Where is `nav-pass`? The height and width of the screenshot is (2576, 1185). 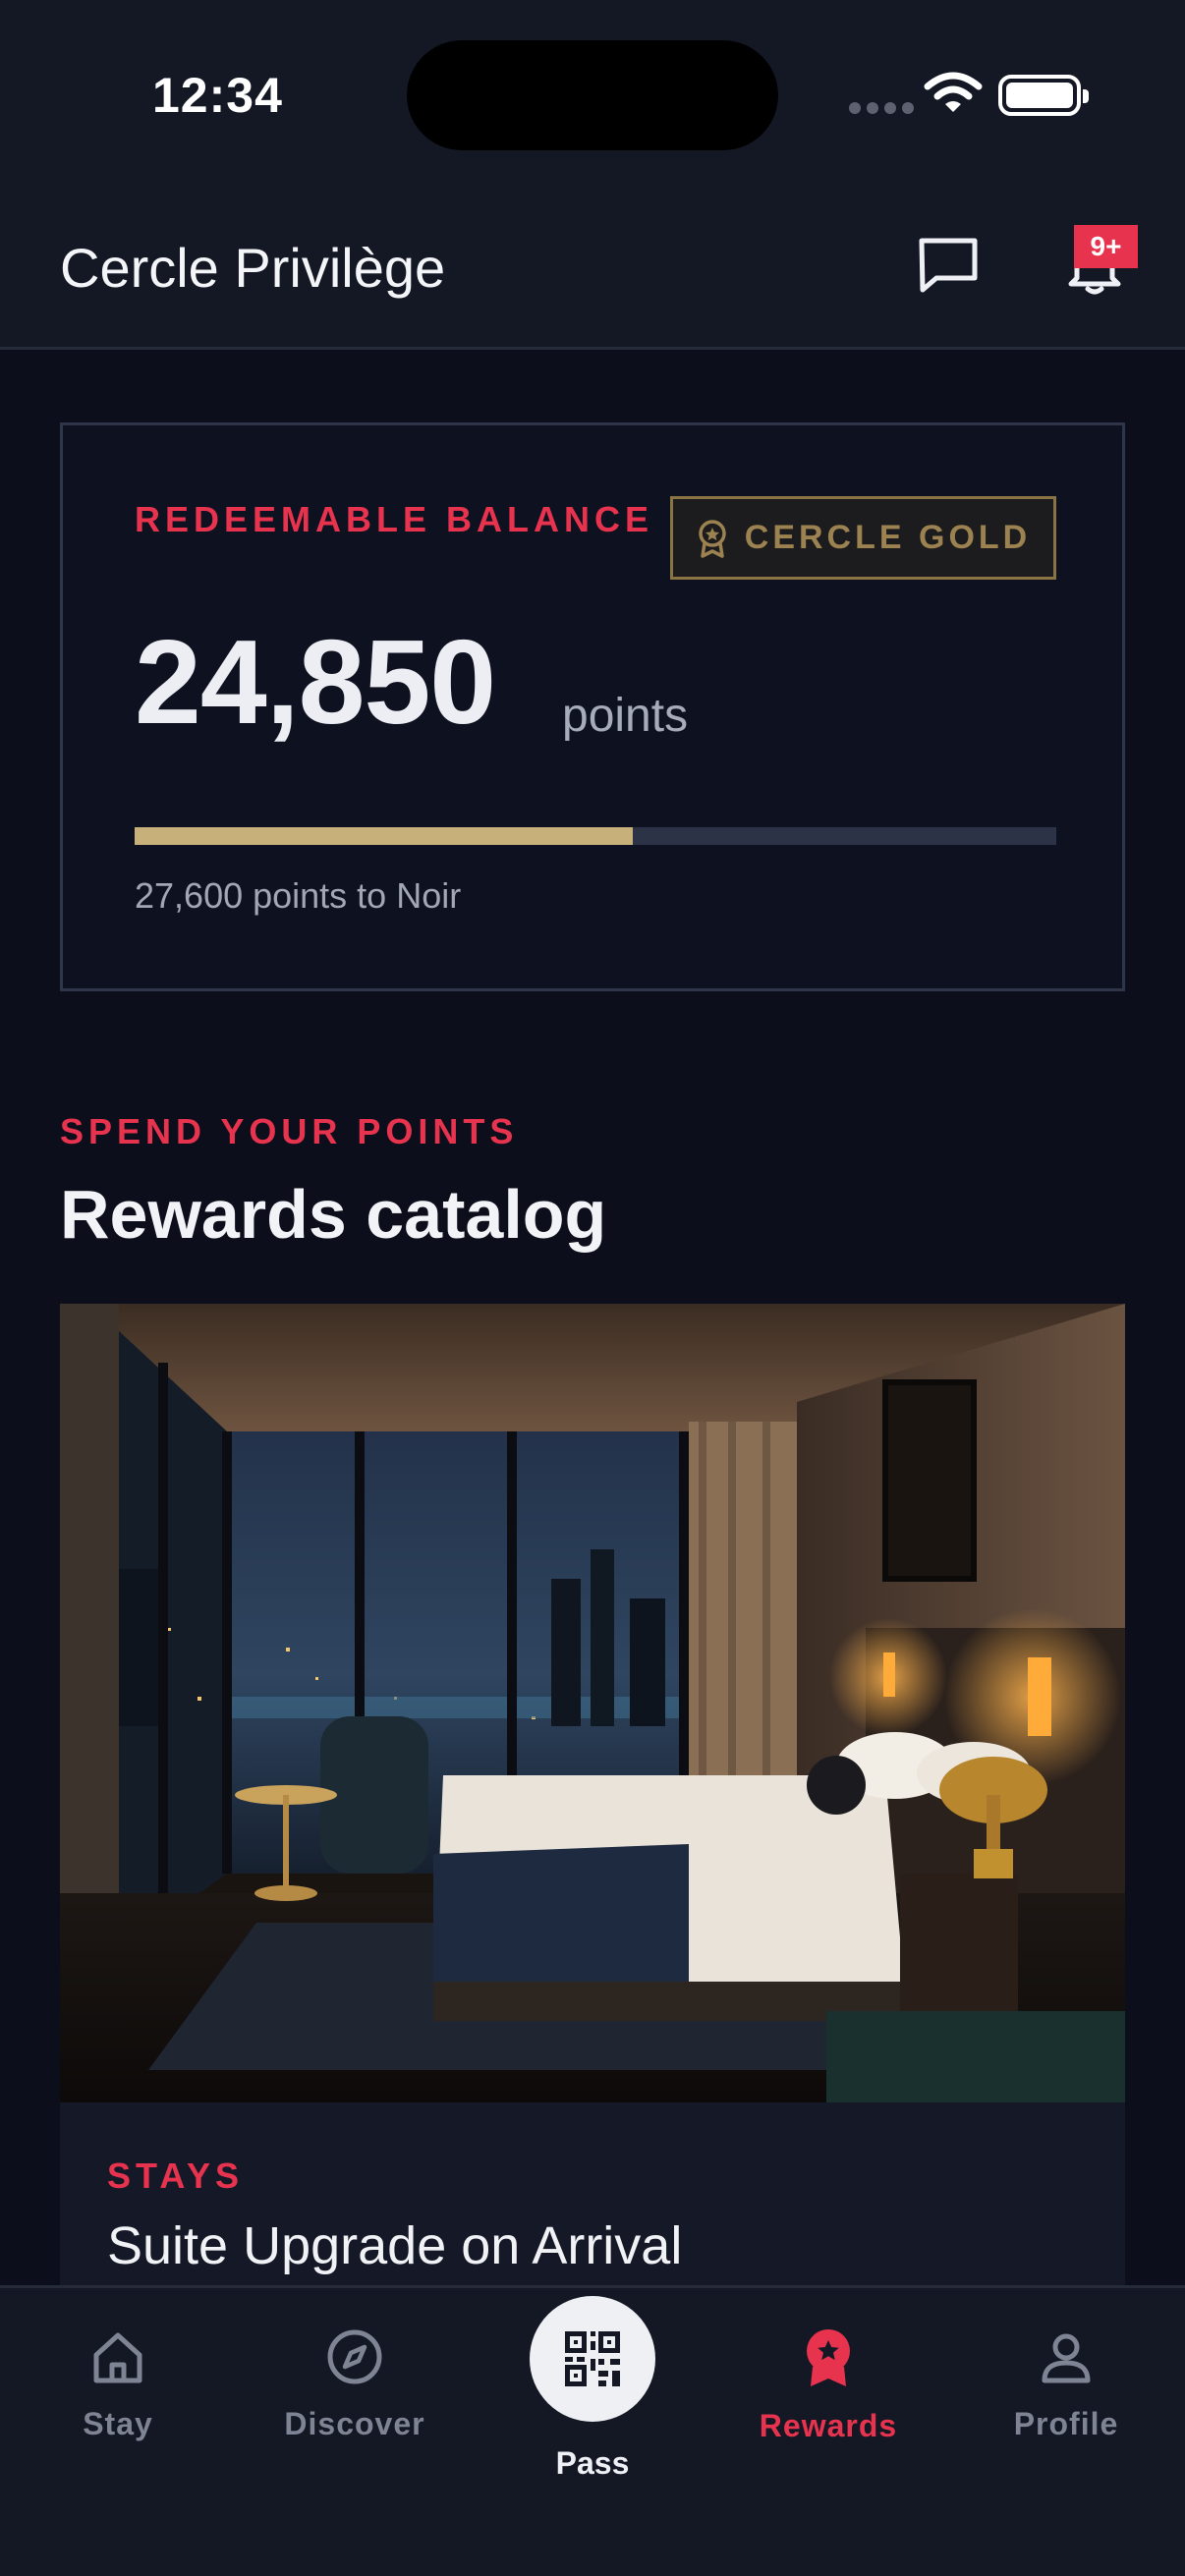 nav-pass is located at coordinates (592, 2359).